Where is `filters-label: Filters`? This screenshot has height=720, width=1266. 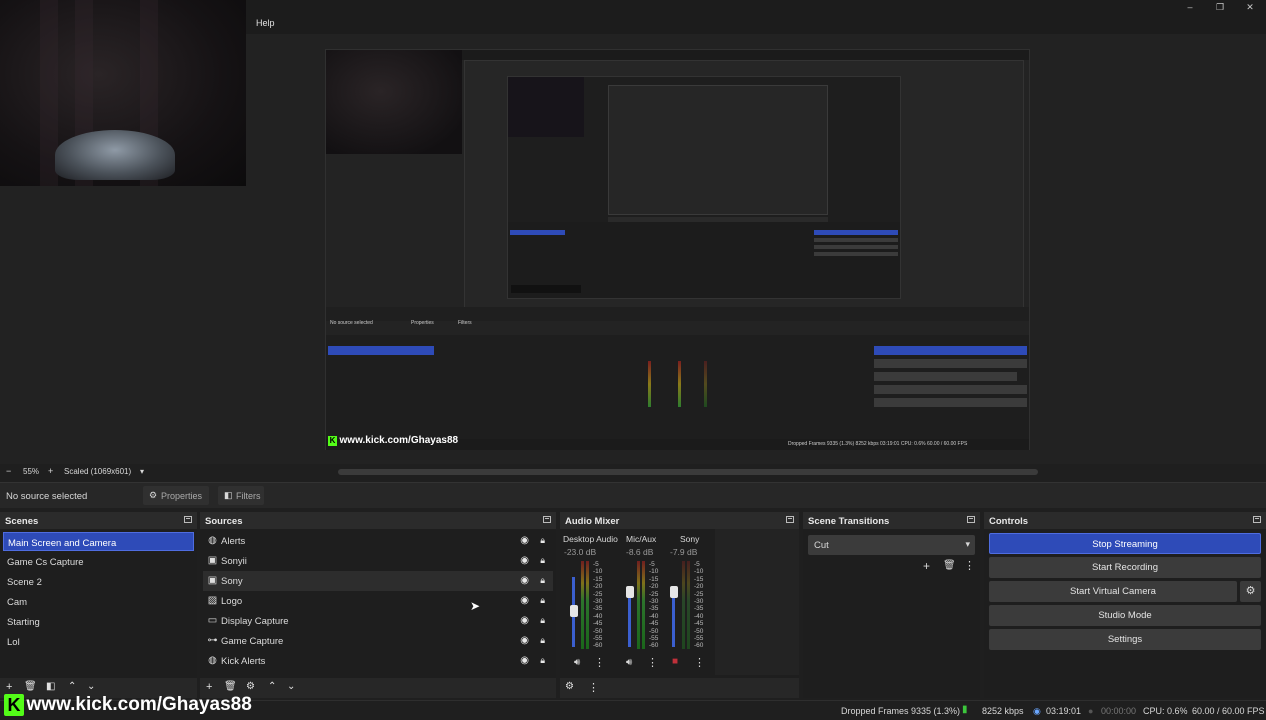 filters-label: Filters is located at coordinates (248, 496).